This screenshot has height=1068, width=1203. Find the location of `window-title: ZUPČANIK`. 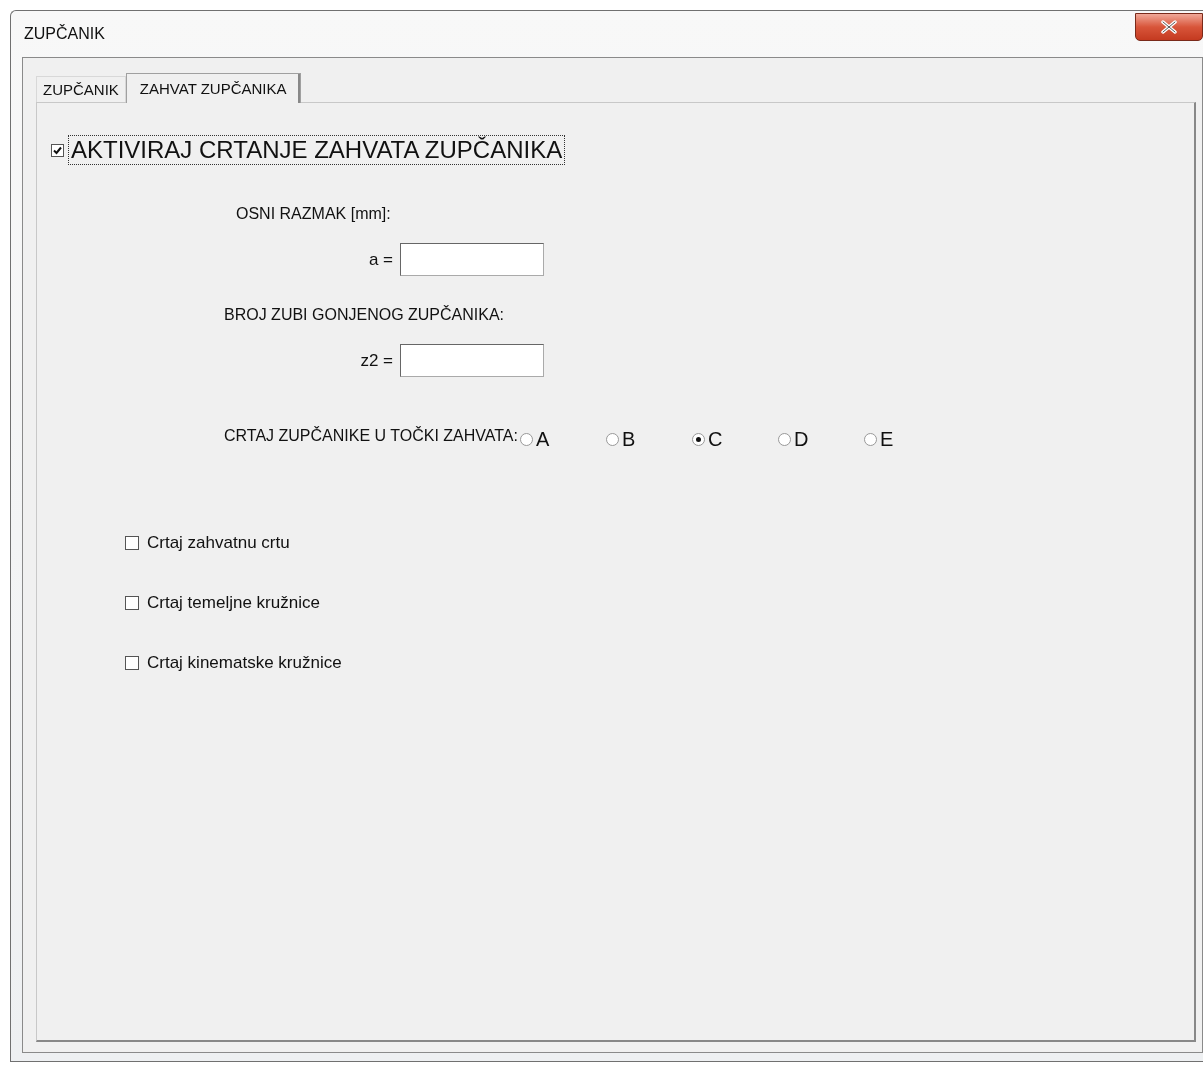

window-title: ZUPČANIK is located at coordinates (64, 34).